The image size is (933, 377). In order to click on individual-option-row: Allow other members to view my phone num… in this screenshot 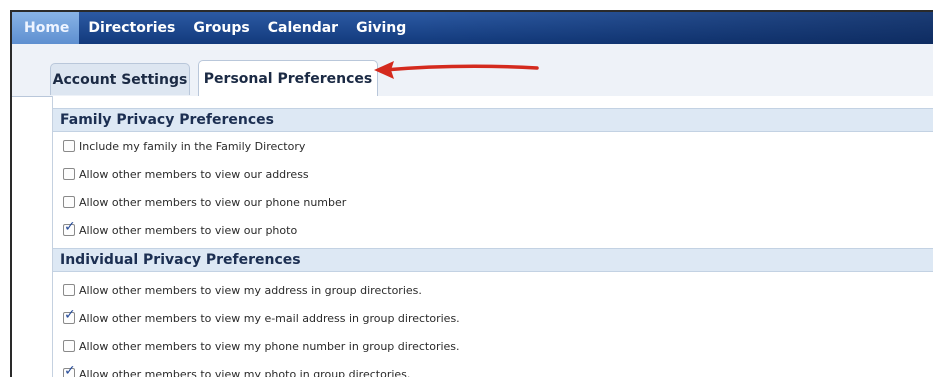, I will do `click(261, 346)`.